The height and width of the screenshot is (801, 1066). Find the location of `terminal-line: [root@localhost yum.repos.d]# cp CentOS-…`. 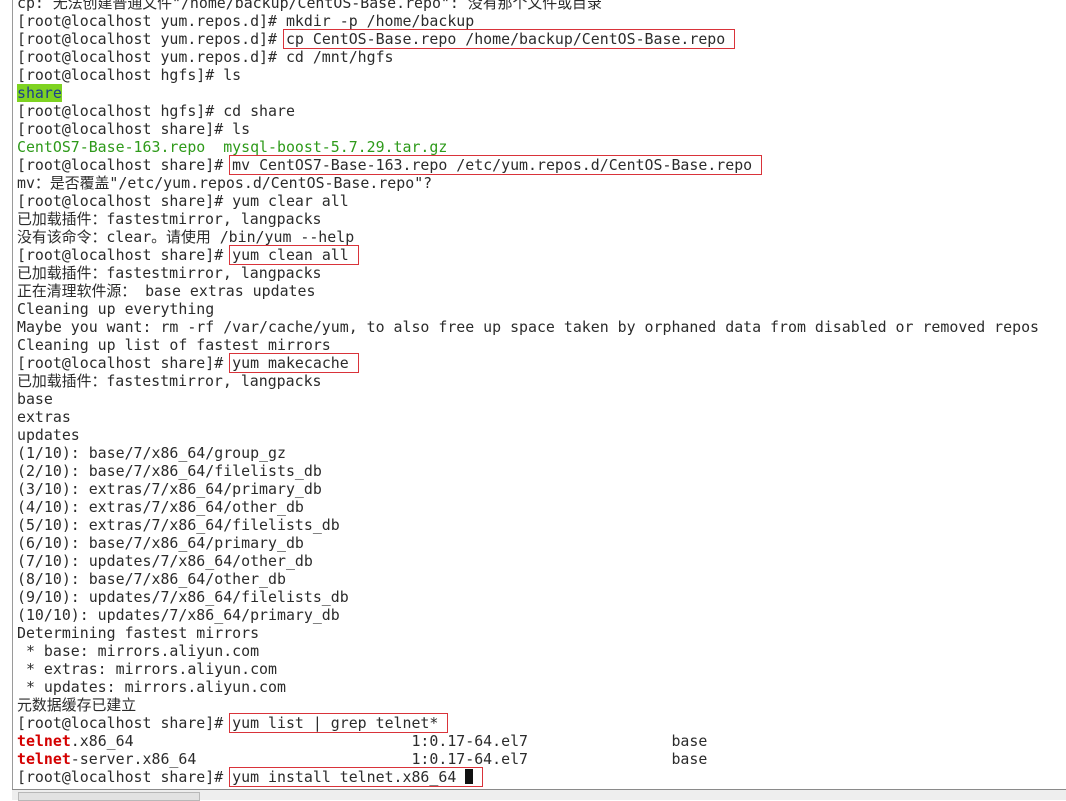

terminal-line: [root@localhost yum.repos.d]# cp CentOS-… is located at coordinates (376, 39).